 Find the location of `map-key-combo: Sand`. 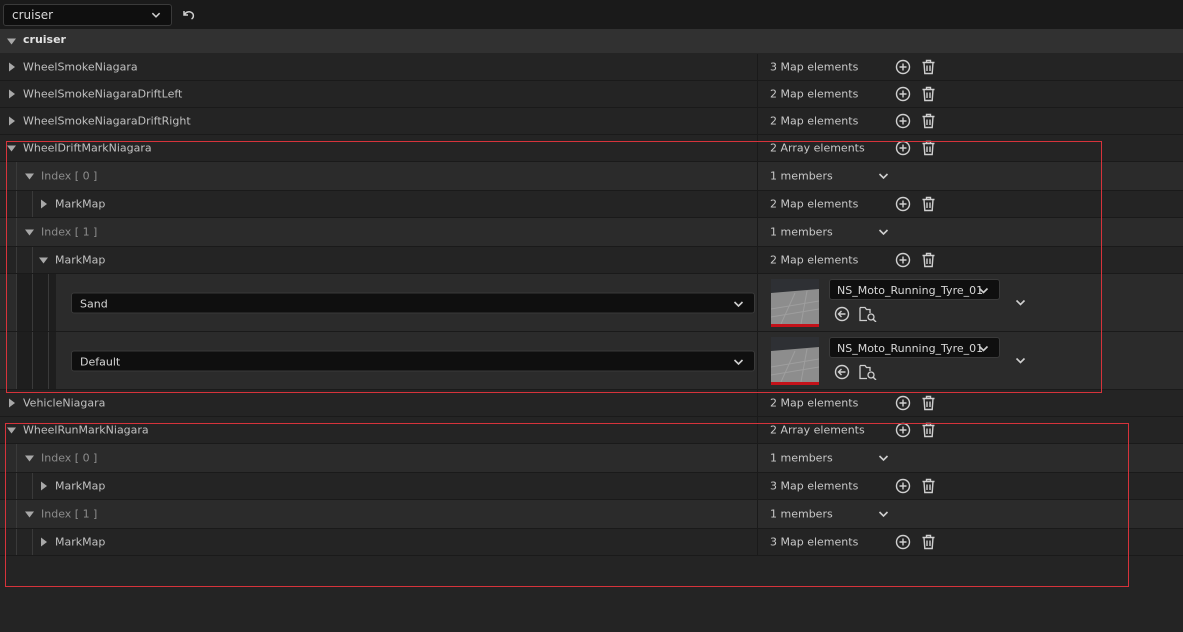

map-key-combo: Sand is located at coordinates (413, 302).